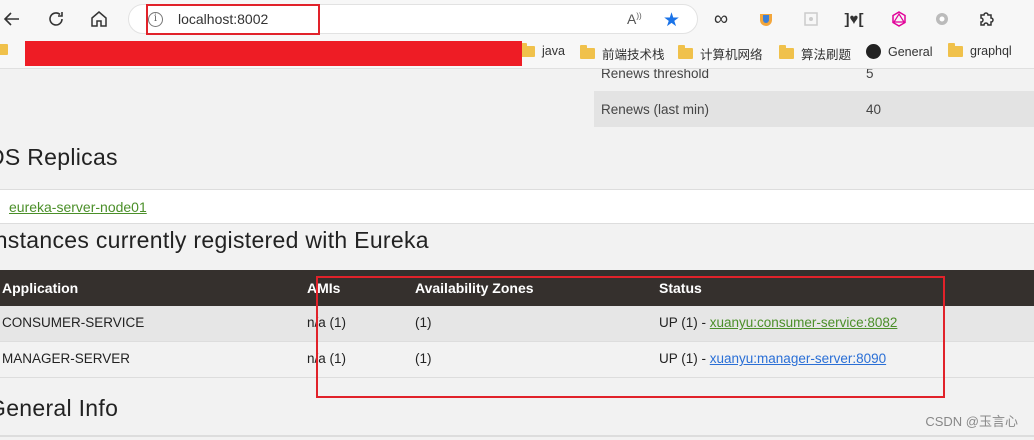 The width and height of the screenshot is (1034, 440). Describe the element at coordinates (731, 55) in the screenshot. I see `bookmark-label: 计算机网络` at that location.